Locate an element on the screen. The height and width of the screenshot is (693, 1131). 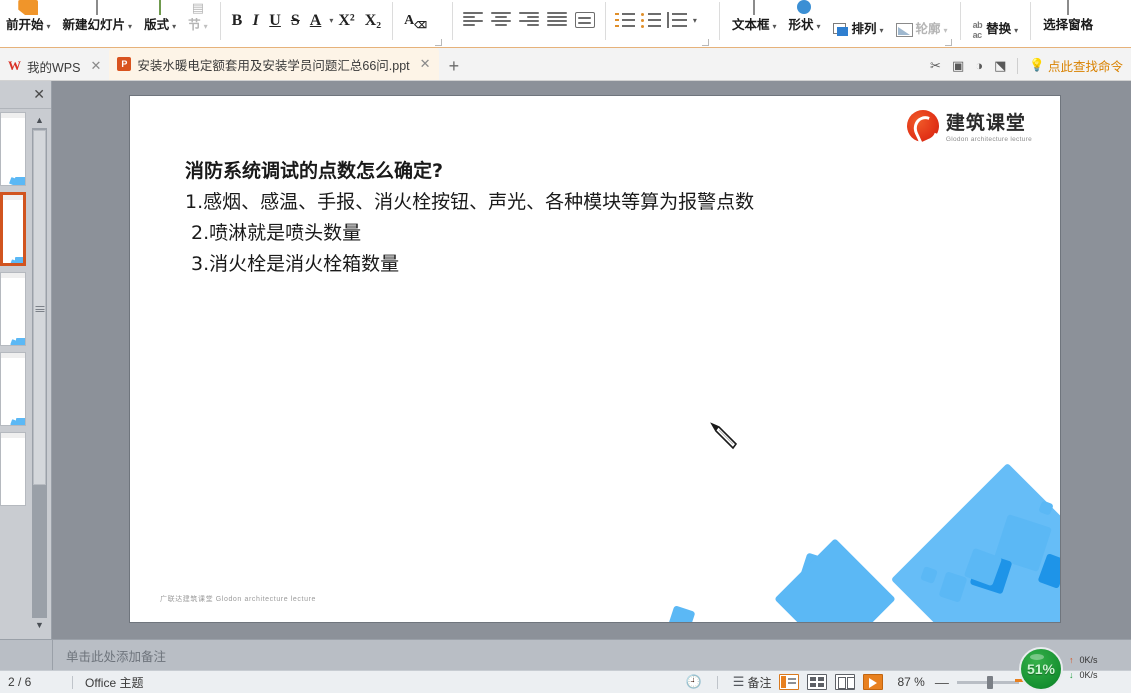
textbox-icon is located at coordinates (754, 7).